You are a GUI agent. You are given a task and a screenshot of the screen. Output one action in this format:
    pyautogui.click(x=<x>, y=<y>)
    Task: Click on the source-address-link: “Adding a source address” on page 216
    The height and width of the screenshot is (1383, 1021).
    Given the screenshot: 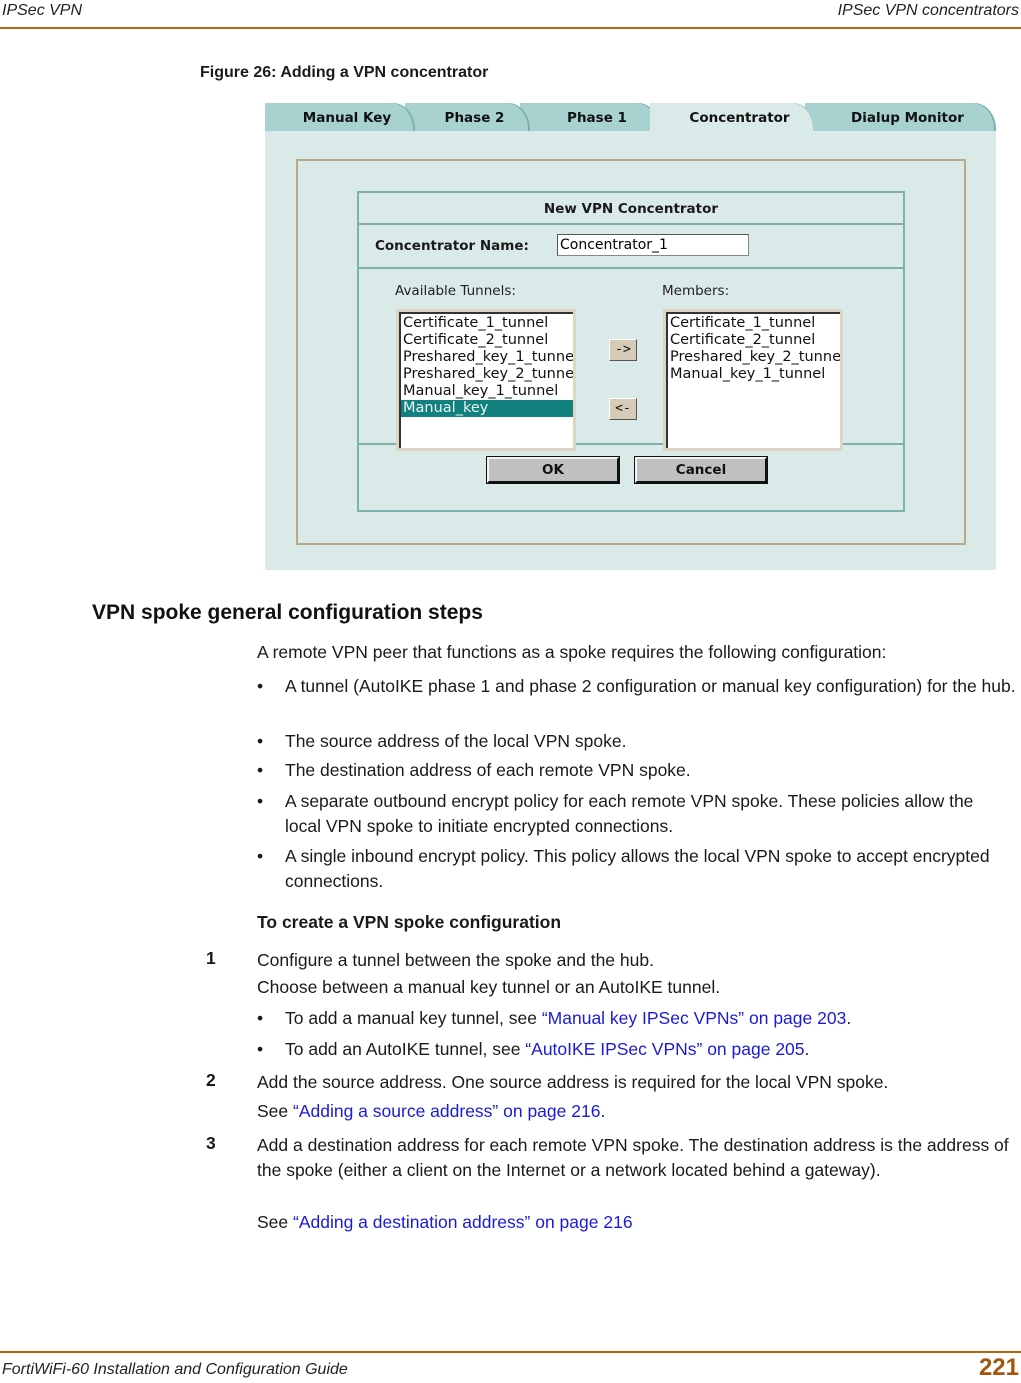 What is the action you would take?
    pyautogui.click(x=446, y=1111)
    